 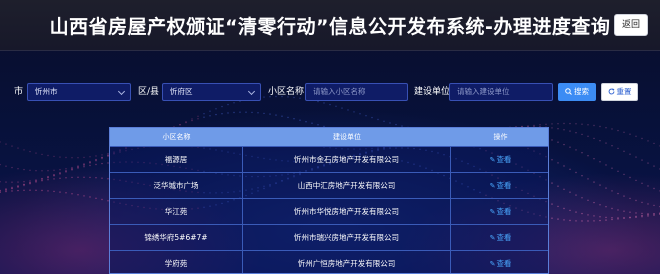 I want to click on community-input-placeholder: 请输入小区名称, so click(x=339, y=91).